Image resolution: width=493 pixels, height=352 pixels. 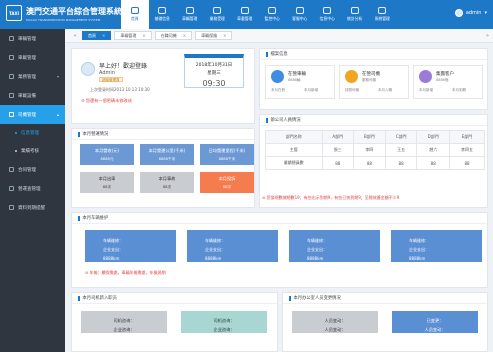 What do you see at coordinates (385, 322) in the screenshot?
I see `office-changes-panel: 本月办公室人员变更情况 人员变动： 人员变动： 已变更： 人员变动：` at bounding box center [385, 322].